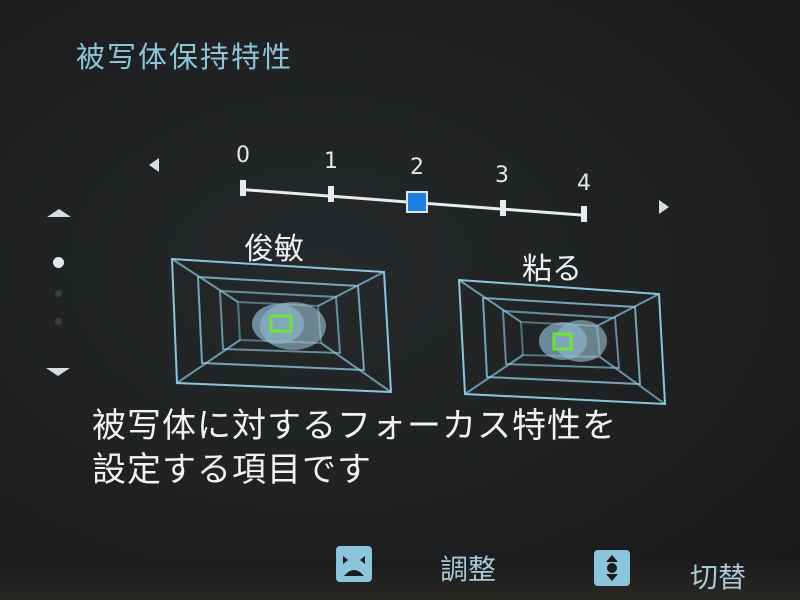 The width and height of the screenshot is (800, 600). What do you see at coordinates (584, 183) in the screenshot?
I see `tick-label-4: 4` at bounding box center [584, 183].